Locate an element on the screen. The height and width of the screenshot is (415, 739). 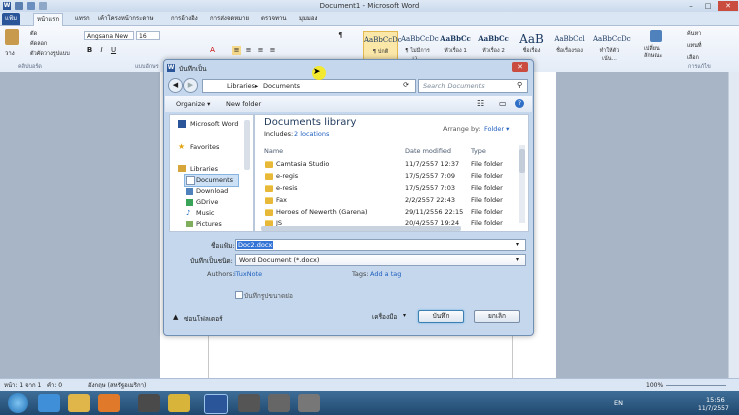
font-size-select: 16 is located at coordinates (148, 35).